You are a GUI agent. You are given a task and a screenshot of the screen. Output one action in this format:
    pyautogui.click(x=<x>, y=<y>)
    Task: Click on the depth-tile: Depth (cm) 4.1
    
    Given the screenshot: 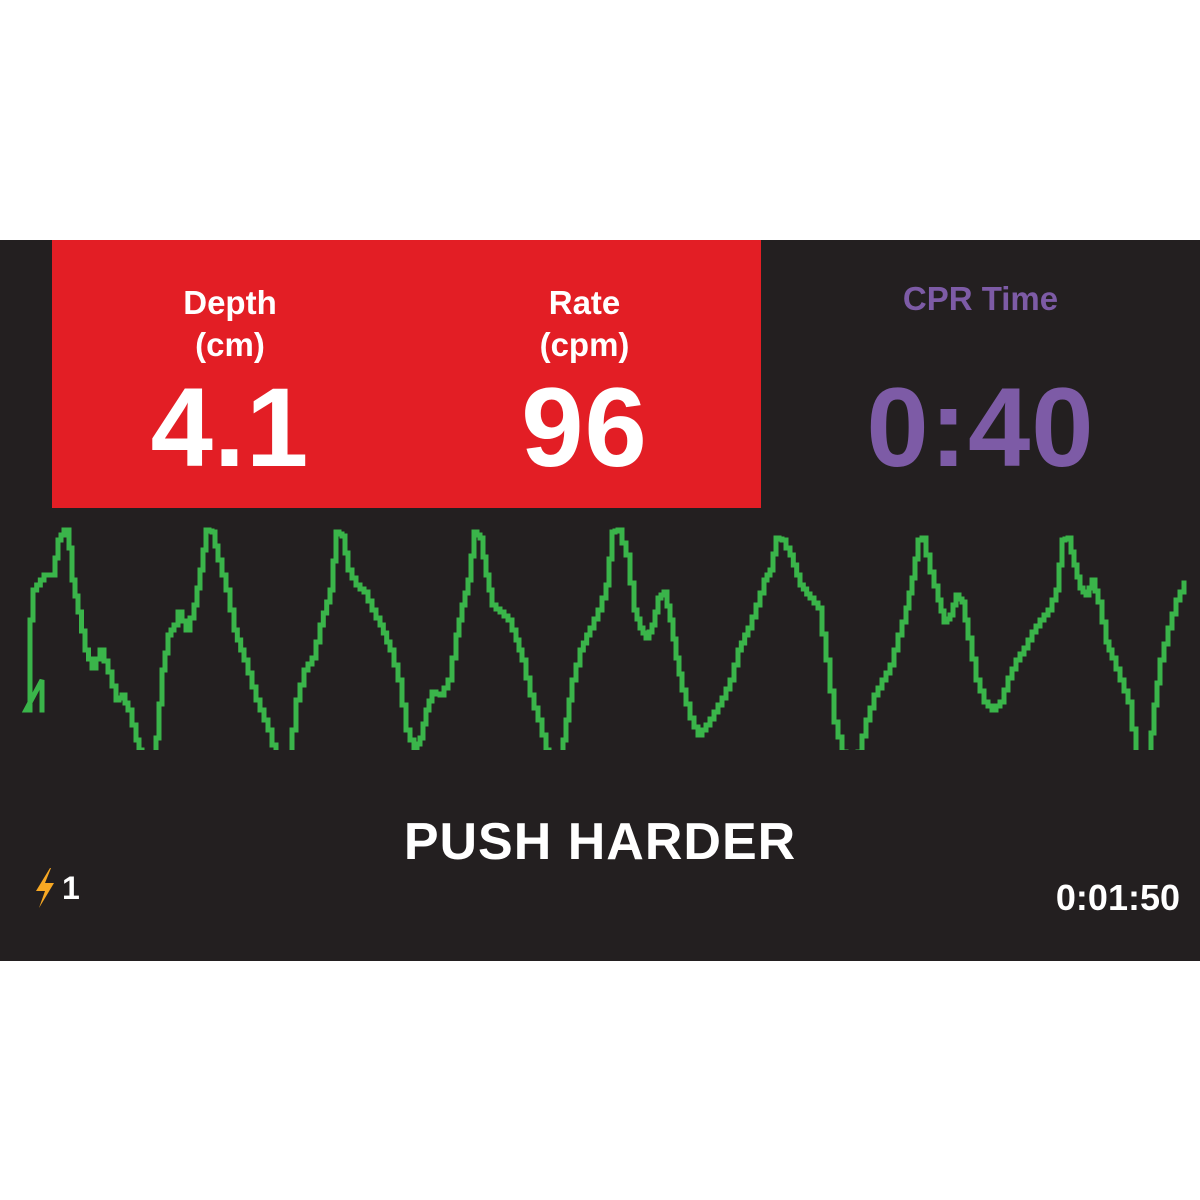 What is the action you would take?
    pyautogui.click(x=230, y=374)
    